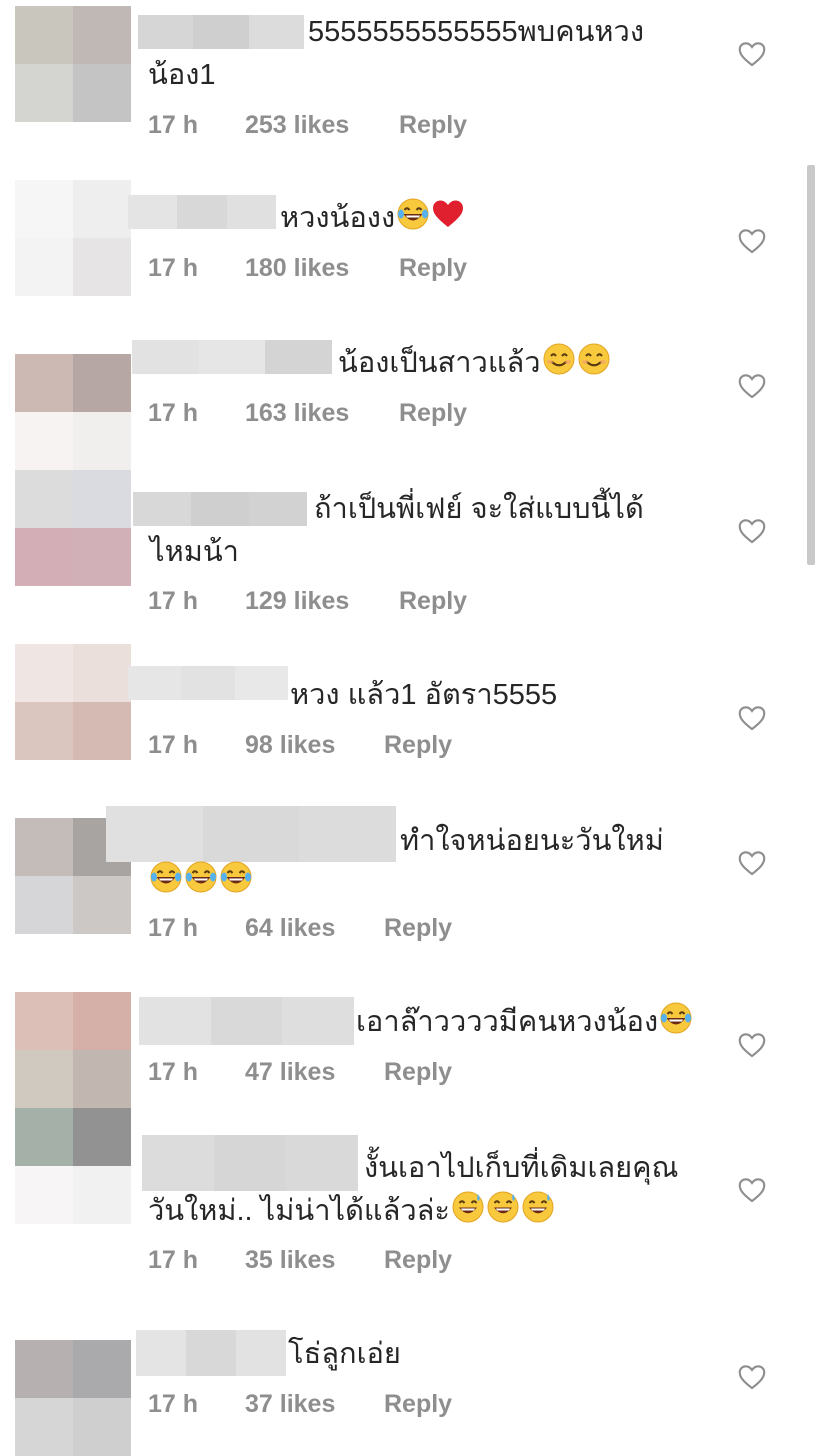 Image resolution: width=816 pixels, height=1456 pixels. Describe the element at coordinates (290, 745) in the screenshot. I see `like-count: 98 likes` at that location.